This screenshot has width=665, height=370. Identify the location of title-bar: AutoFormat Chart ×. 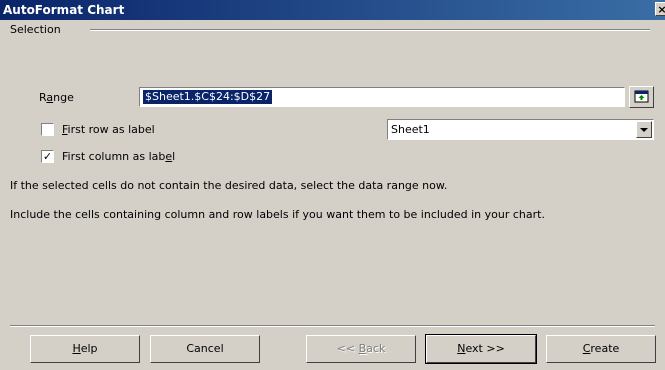
(332, 10).